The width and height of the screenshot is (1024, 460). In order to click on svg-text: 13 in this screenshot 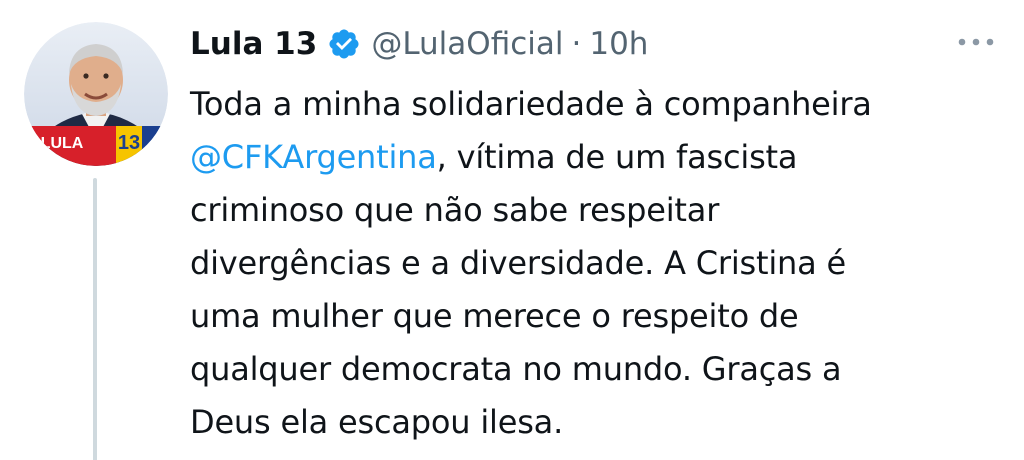, I will do `click(129, 143)`.